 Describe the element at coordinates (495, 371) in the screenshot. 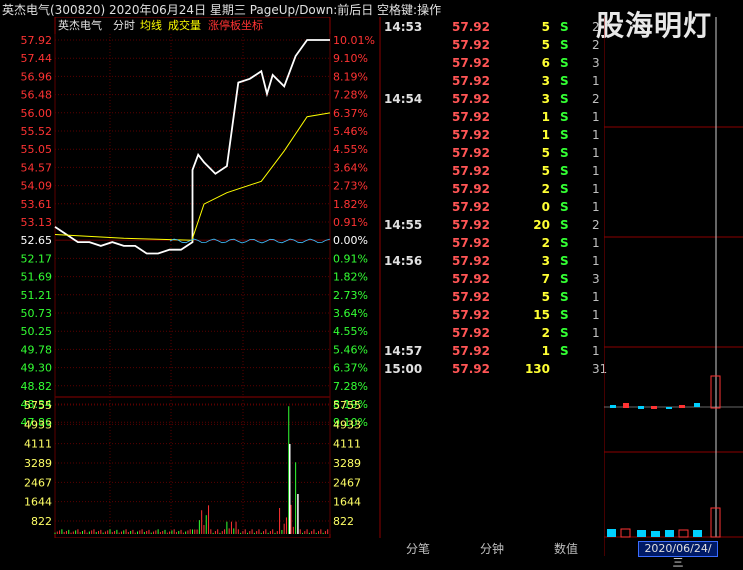

I see `tick-row: 15:00 57.92 130 31` at that location.